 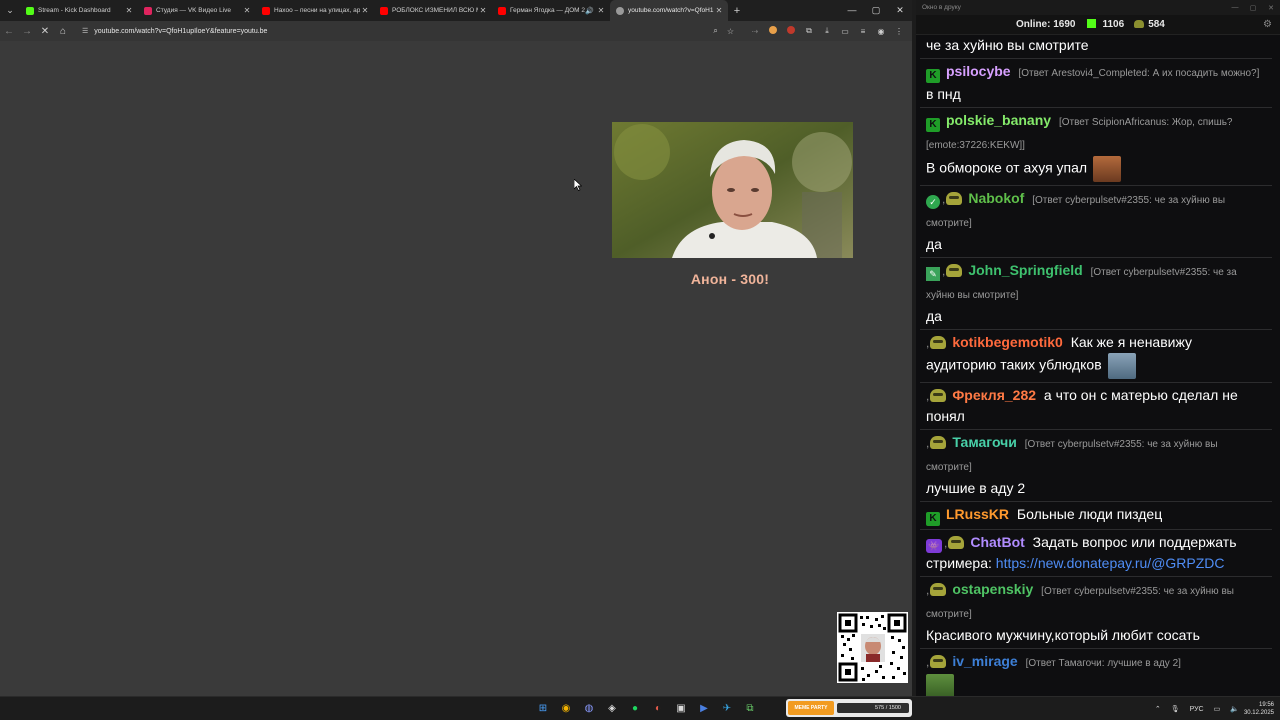 I want to click on chat-message: K LRussKR Больные люди пиздец, so click(x=1096, y=516).